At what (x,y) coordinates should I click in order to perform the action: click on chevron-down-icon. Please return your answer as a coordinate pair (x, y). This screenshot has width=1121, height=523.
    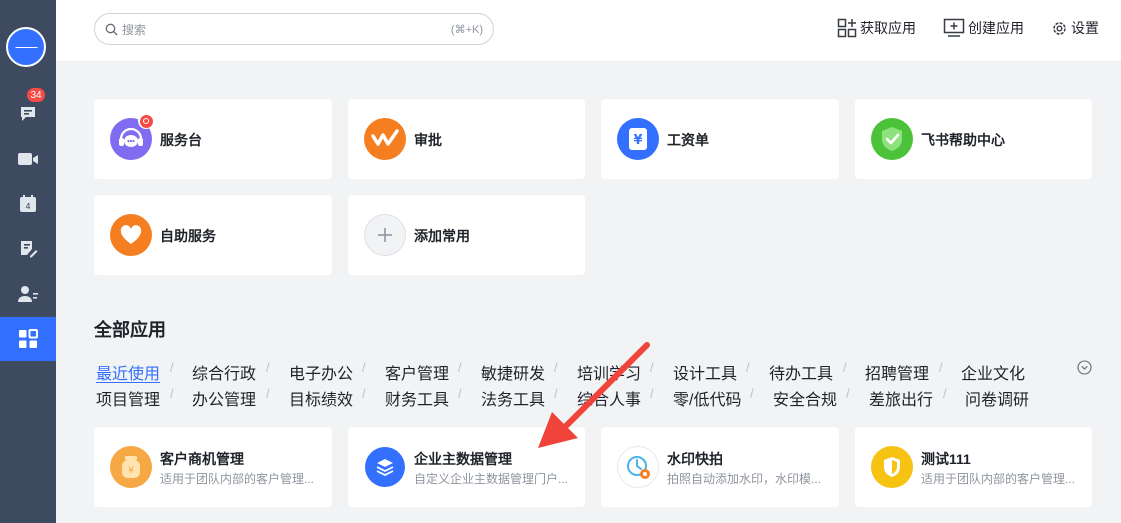
    Looking at the image, I should click on (1084, 367).